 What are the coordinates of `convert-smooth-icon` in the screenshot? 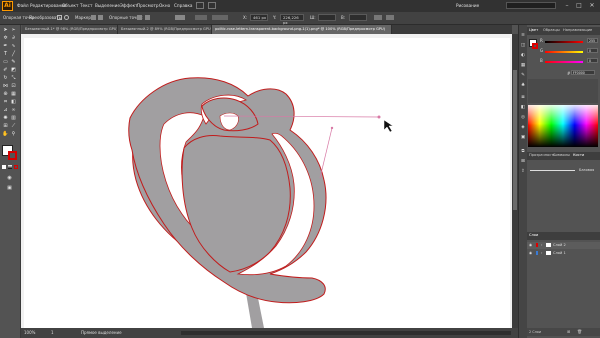 It's located at (66, 17).